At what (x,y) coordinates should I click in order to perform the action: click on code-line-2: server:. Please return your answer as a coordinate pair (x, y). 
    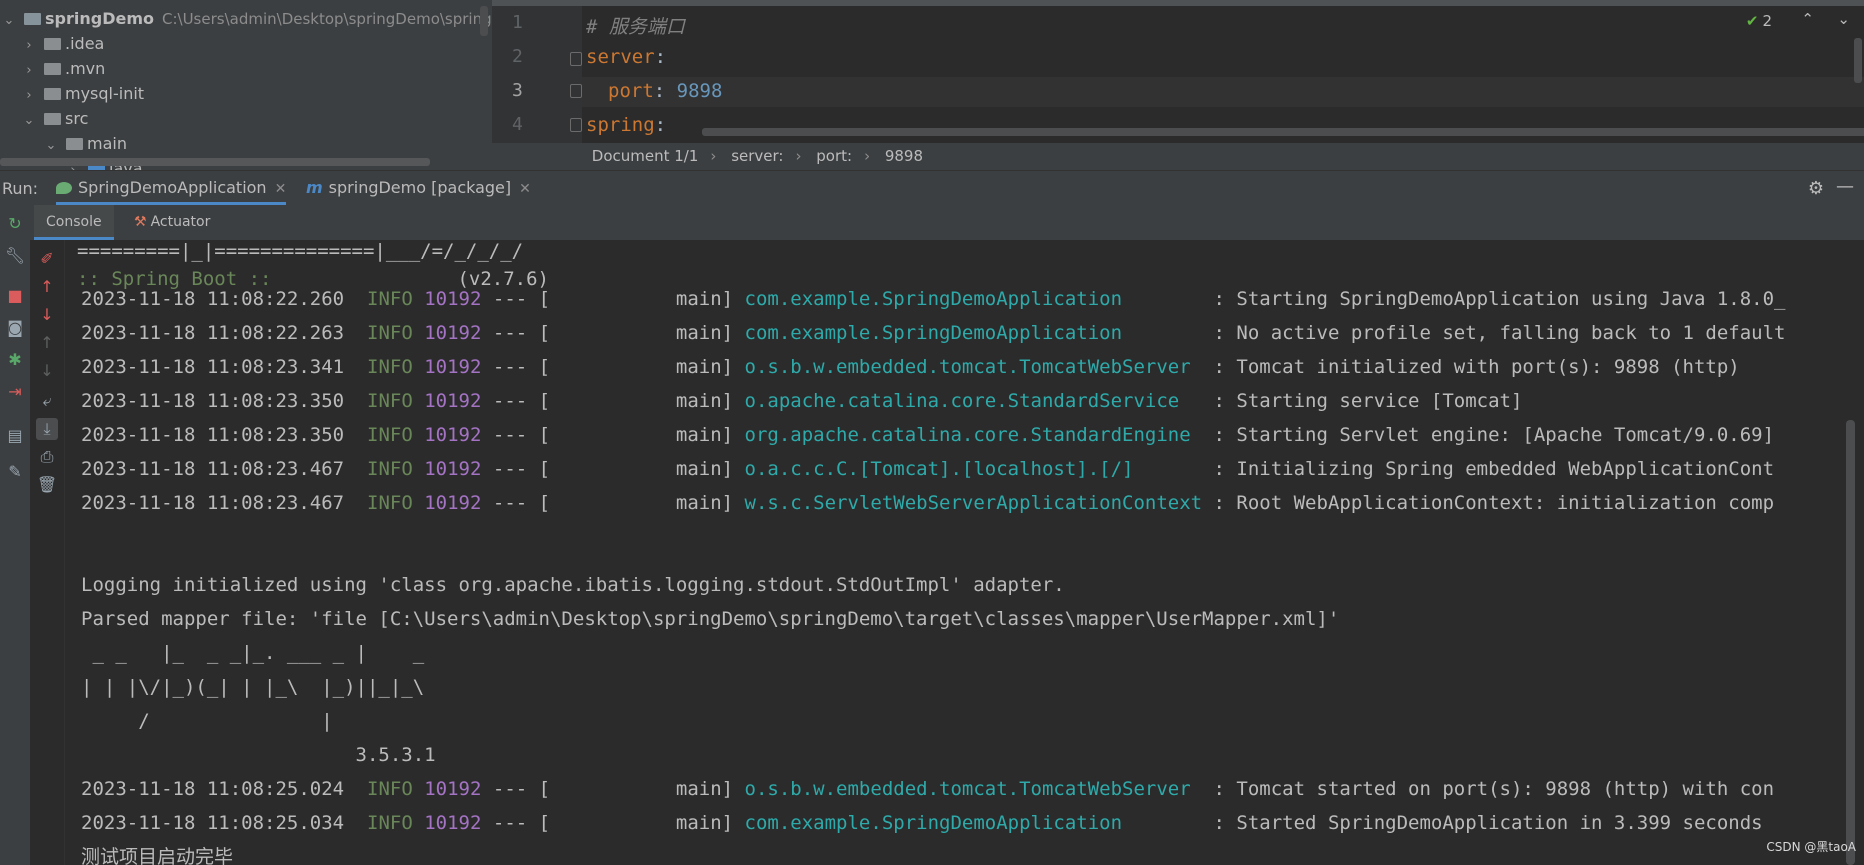
    Looking at the image, I should click on (626, 57).